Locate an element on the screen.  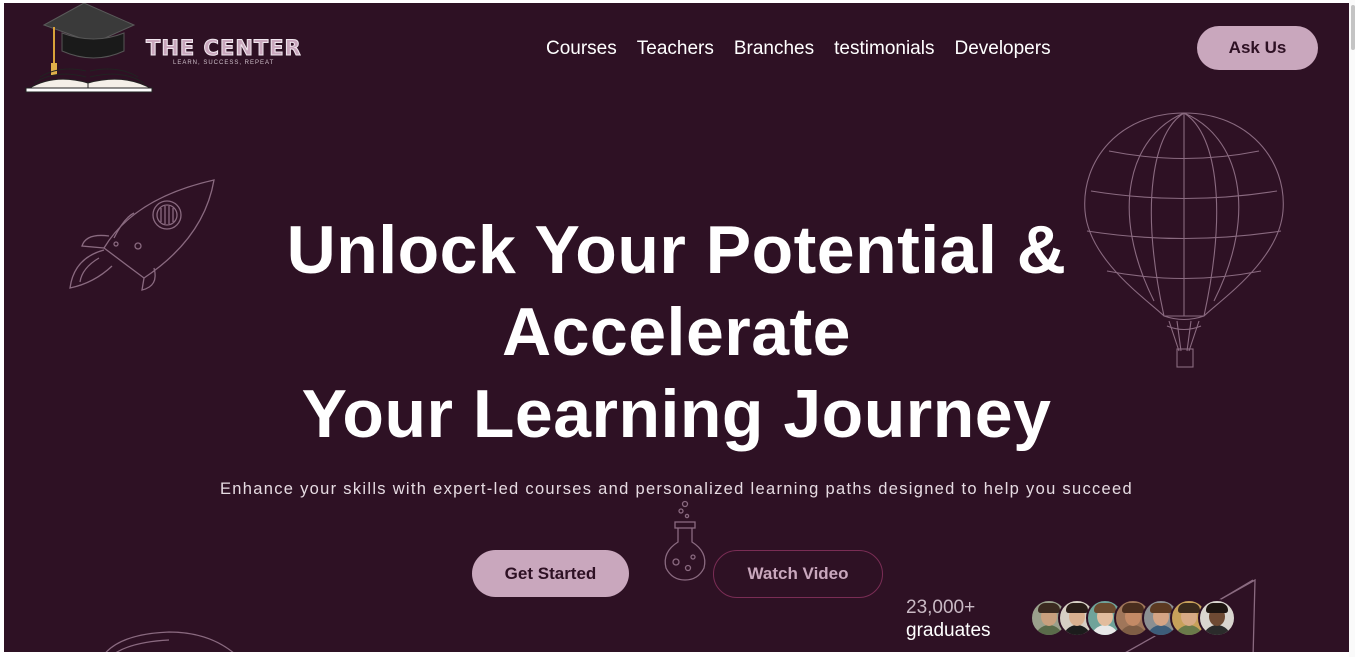
nav-link-teachers: Teachers is located at coordinates (675, 49).